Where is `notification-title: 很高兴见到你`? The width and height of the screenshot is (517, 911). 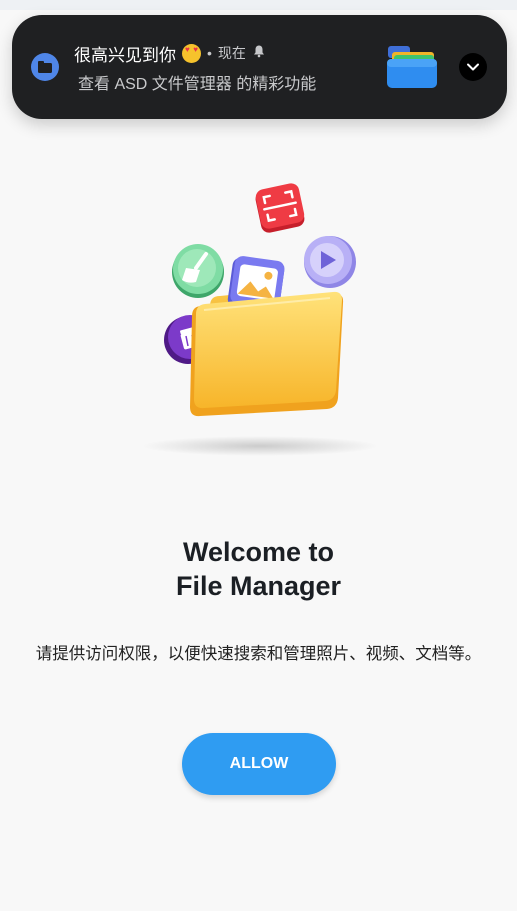 notification-title: 很高兴见到你 is located at coordinates (125, 55).